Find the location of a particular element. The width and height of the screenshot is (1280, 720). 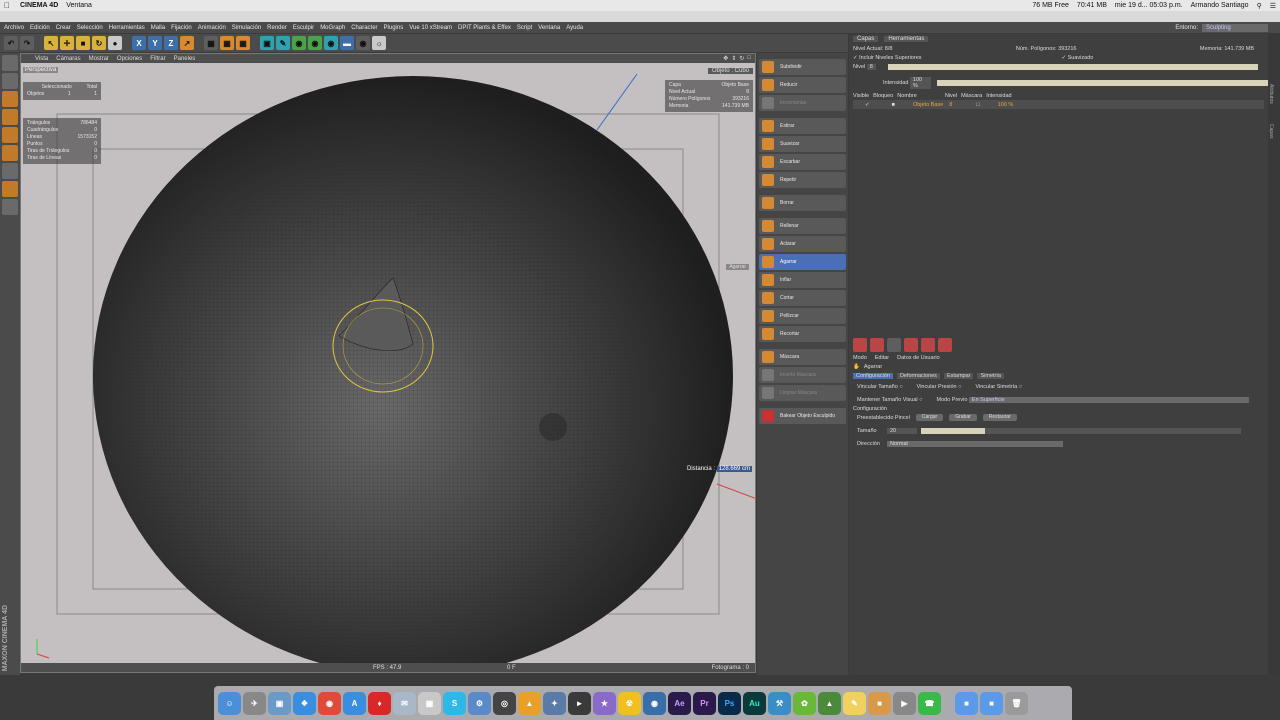

tool-escarbar: Escarbar is located at coordinates (802, 162).